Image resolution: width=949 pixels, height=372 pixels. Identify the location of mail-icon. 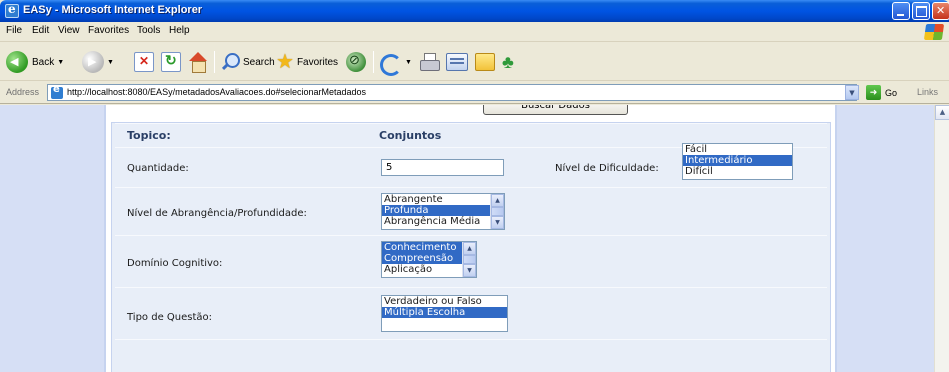
(391, 64).